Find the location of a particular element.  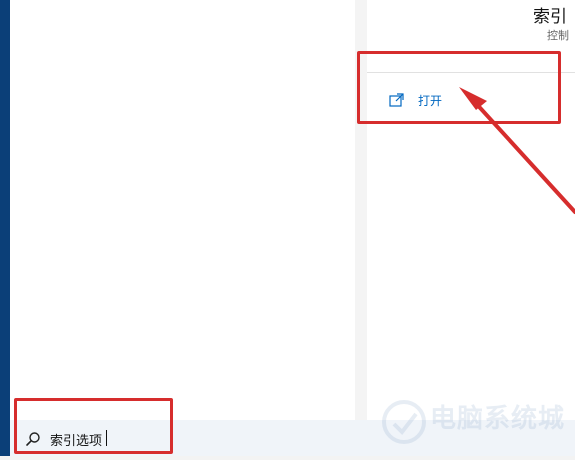

result-subtitle: 控制 is located at coordinates (558, 35).